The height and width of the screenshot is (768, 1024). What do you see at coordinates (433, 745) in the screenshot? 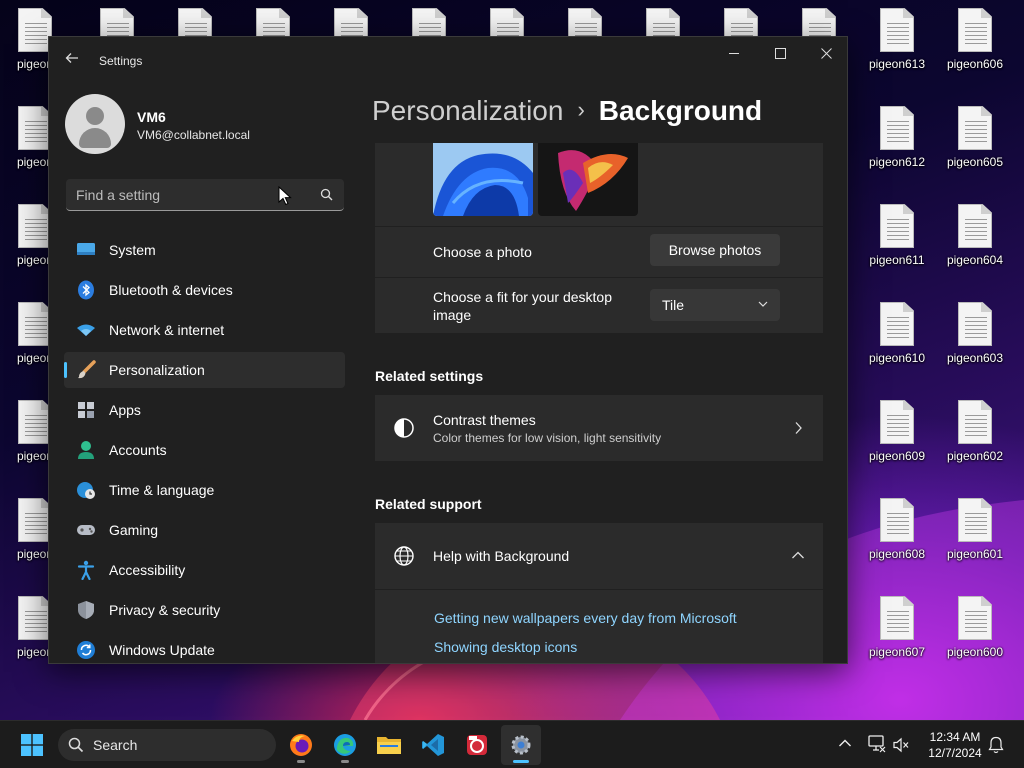
I see `taskbar-app-vscode` at bounding box center [433, 745].